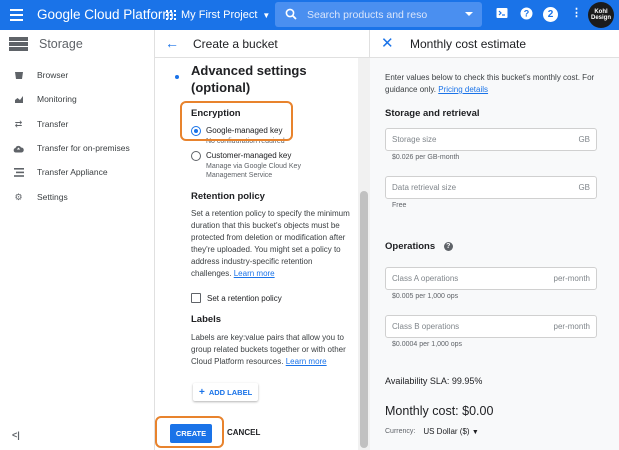 This screenshot has height=450, width=619. What do you see at coordinates (16, 435) in the screenshot?
I see `collapse-sidebar-icon: <|` at bounding box center [16, 435].